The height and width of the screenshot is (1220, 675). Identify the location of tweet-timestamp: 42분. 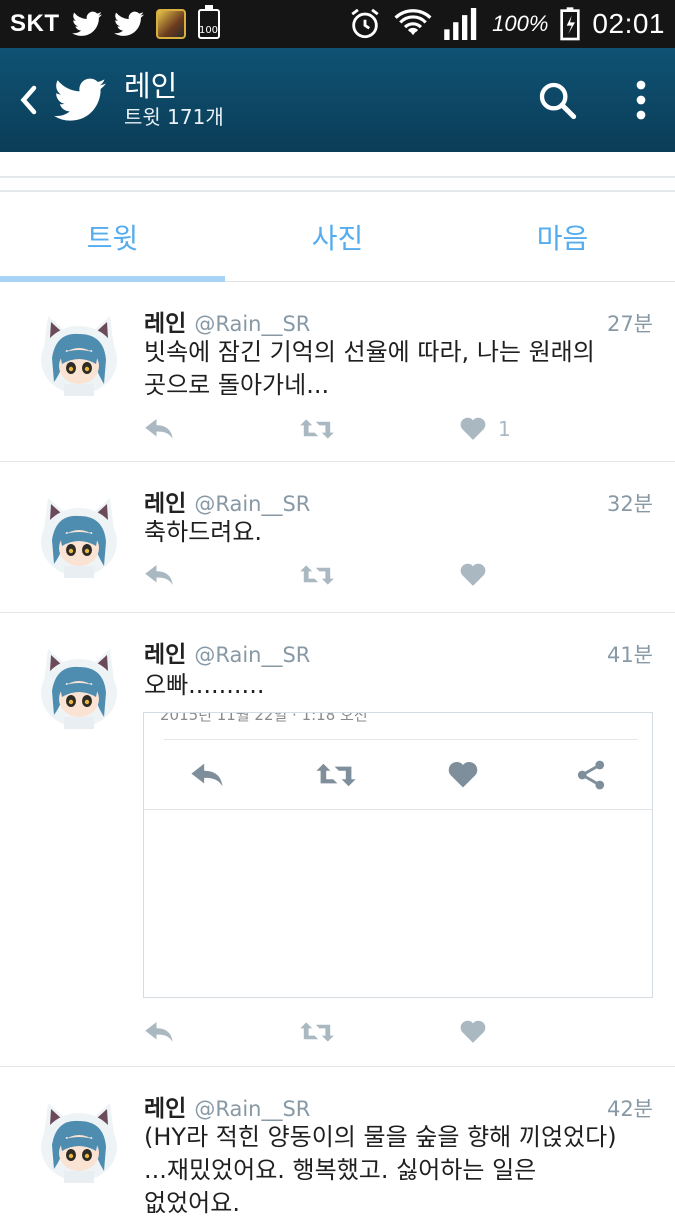
(629, 1109).